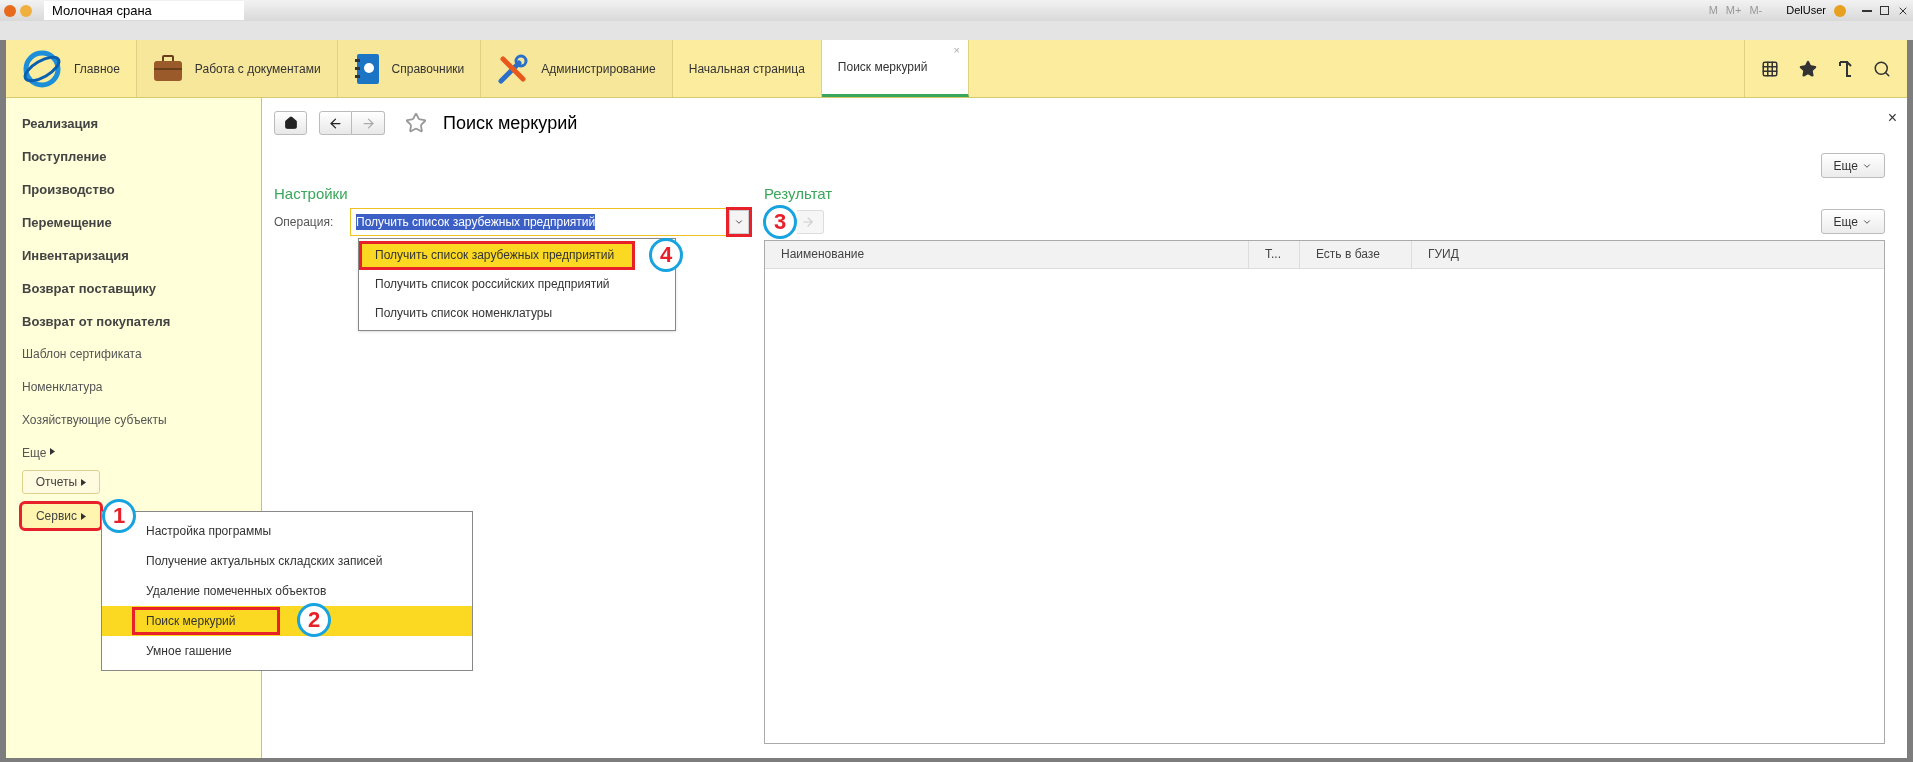 This screenshot has height=762, width=1913. What do you see at coordinates (335, 123) in the screenshot?
I see `back-button` at bounding box center [335, 123].